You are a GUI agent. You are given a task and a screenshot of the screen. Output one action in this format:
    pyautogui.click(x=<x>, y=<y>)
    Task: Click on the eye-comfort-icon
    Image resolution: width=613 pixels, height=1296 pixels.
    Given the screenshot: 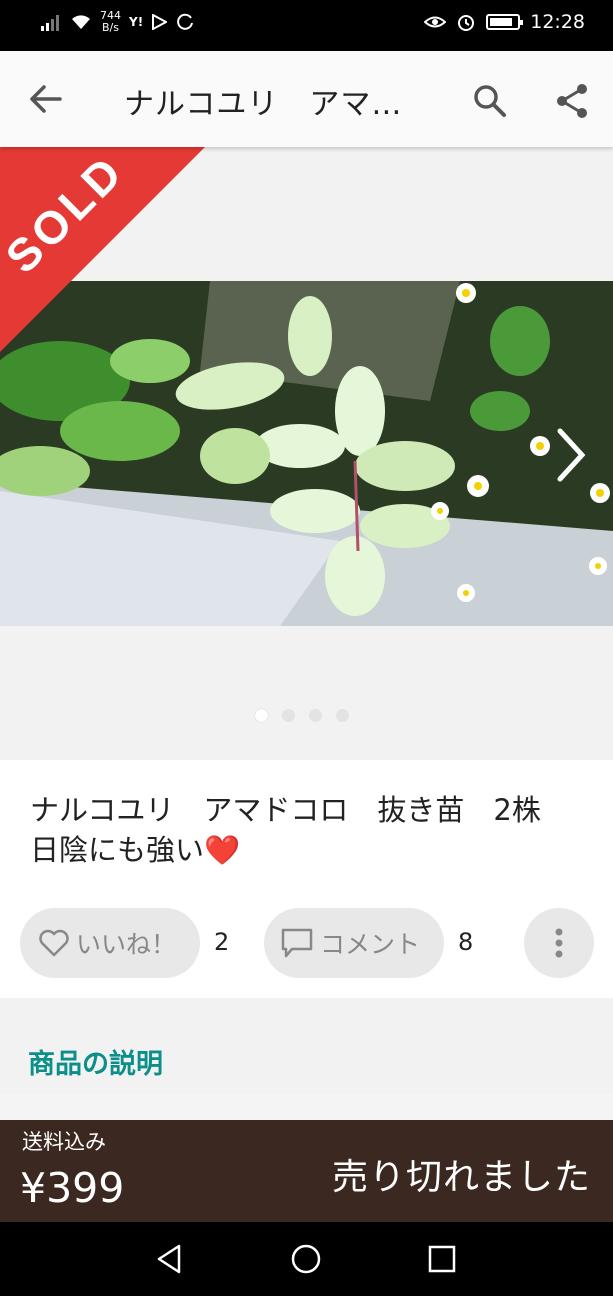 What is the action you would take?
    pyautogui.click(x=435, y=22)
    